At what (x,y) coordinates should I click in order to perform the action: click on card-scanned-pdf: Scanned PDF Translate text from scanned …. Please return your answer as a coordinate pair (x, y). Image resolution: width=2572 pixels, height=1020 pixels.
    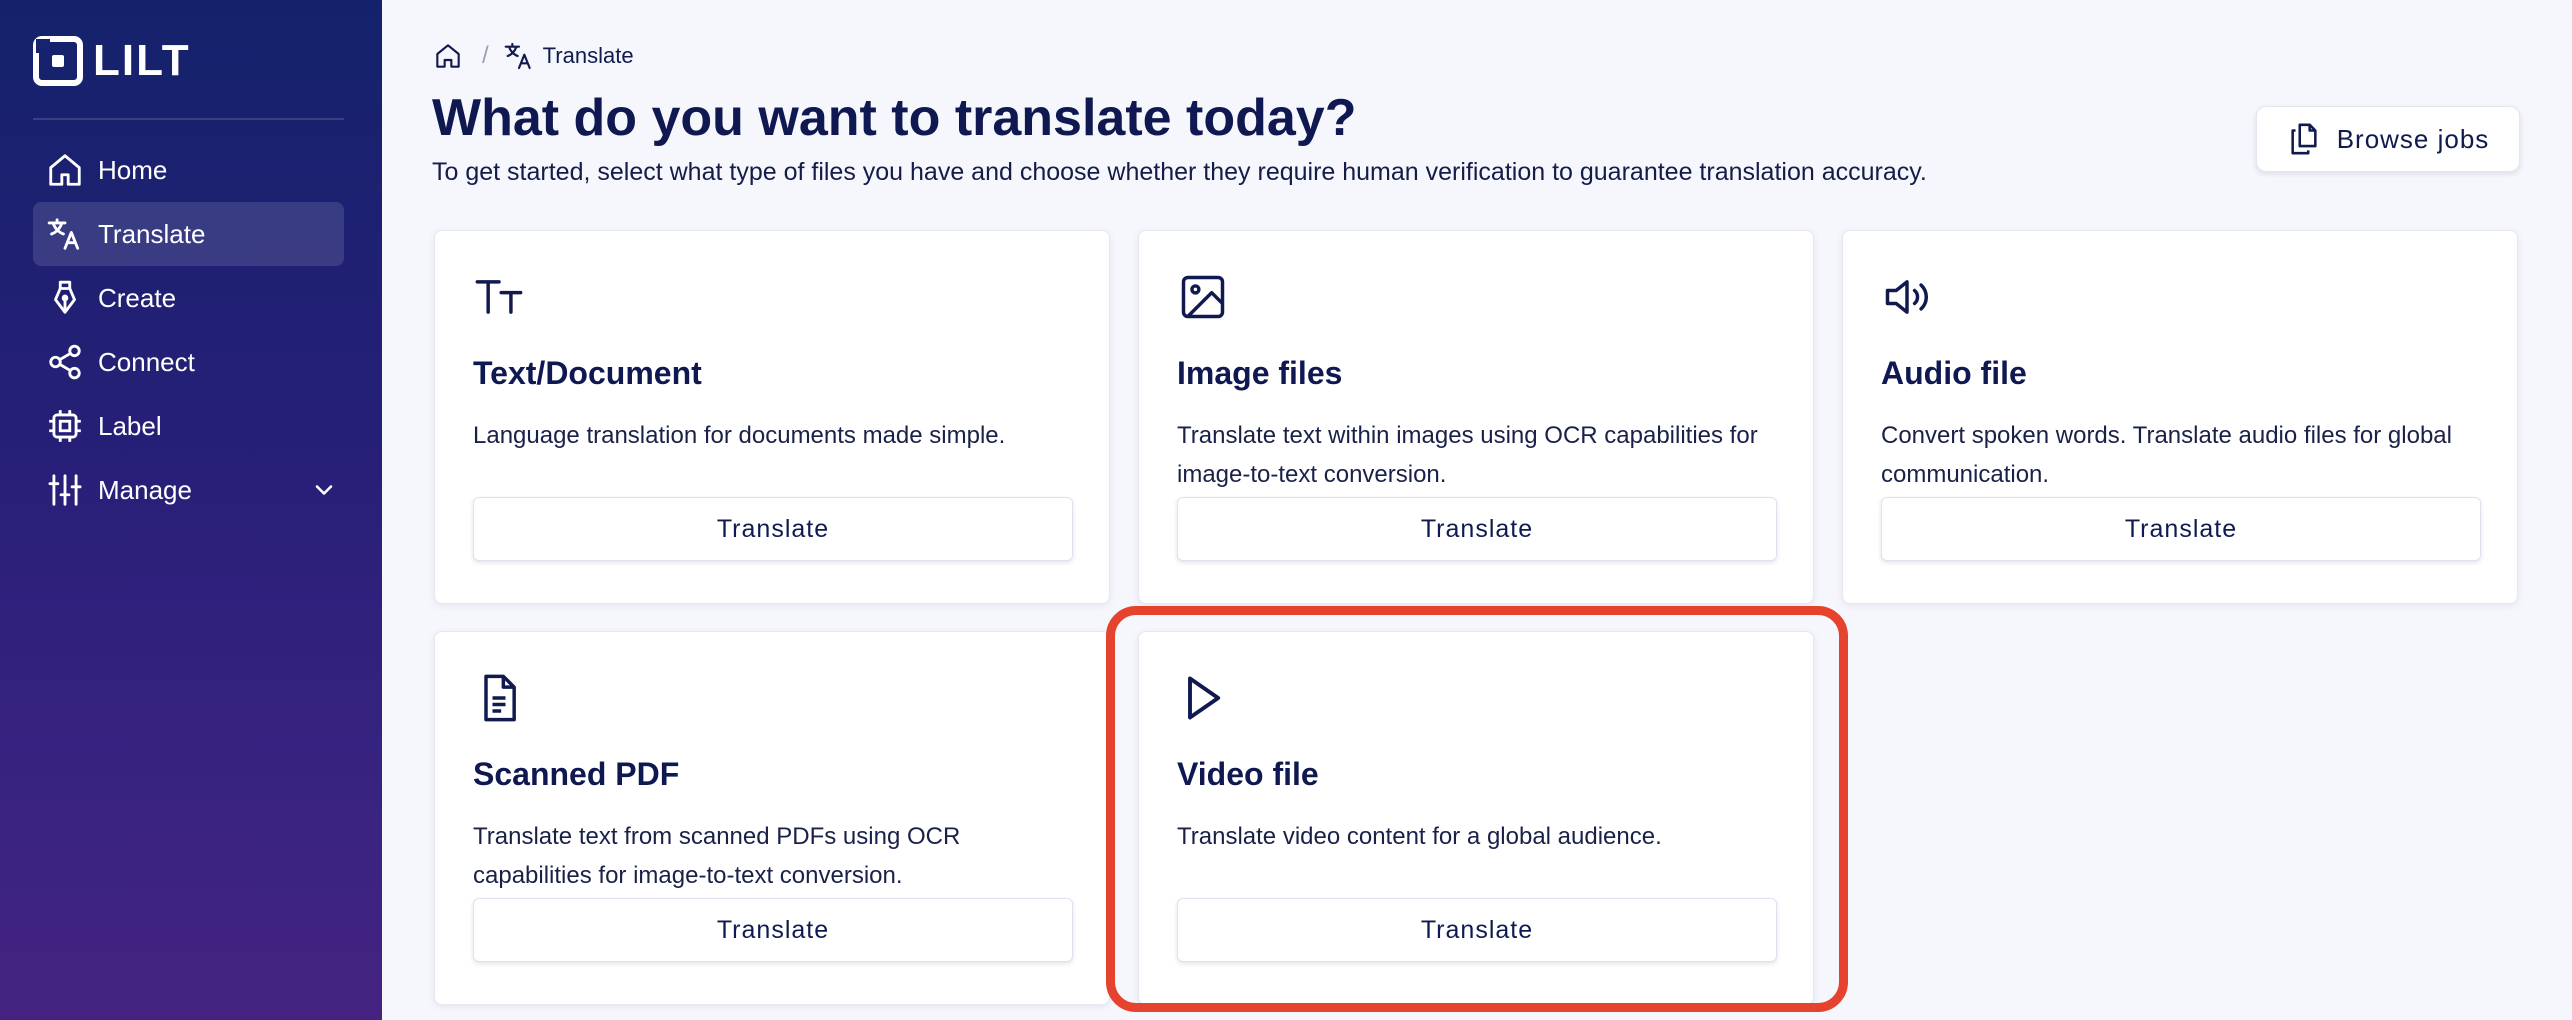
    Looking at the image, I should click on (772, 818).